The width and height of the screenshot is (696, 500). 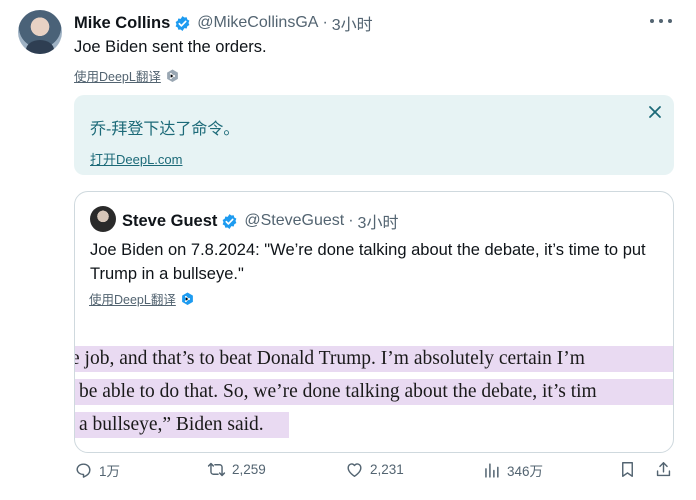 I want to click on retweet-icon, so click(x=216, y=469).